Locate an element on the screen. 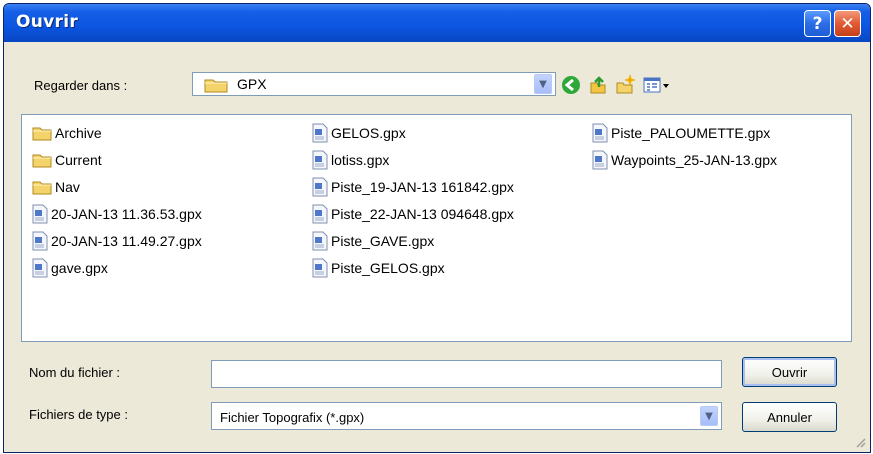 The height and width of the screenshot is (454, 873). look-in-combo: GPX ▼ is located at coordinates (374, 84).